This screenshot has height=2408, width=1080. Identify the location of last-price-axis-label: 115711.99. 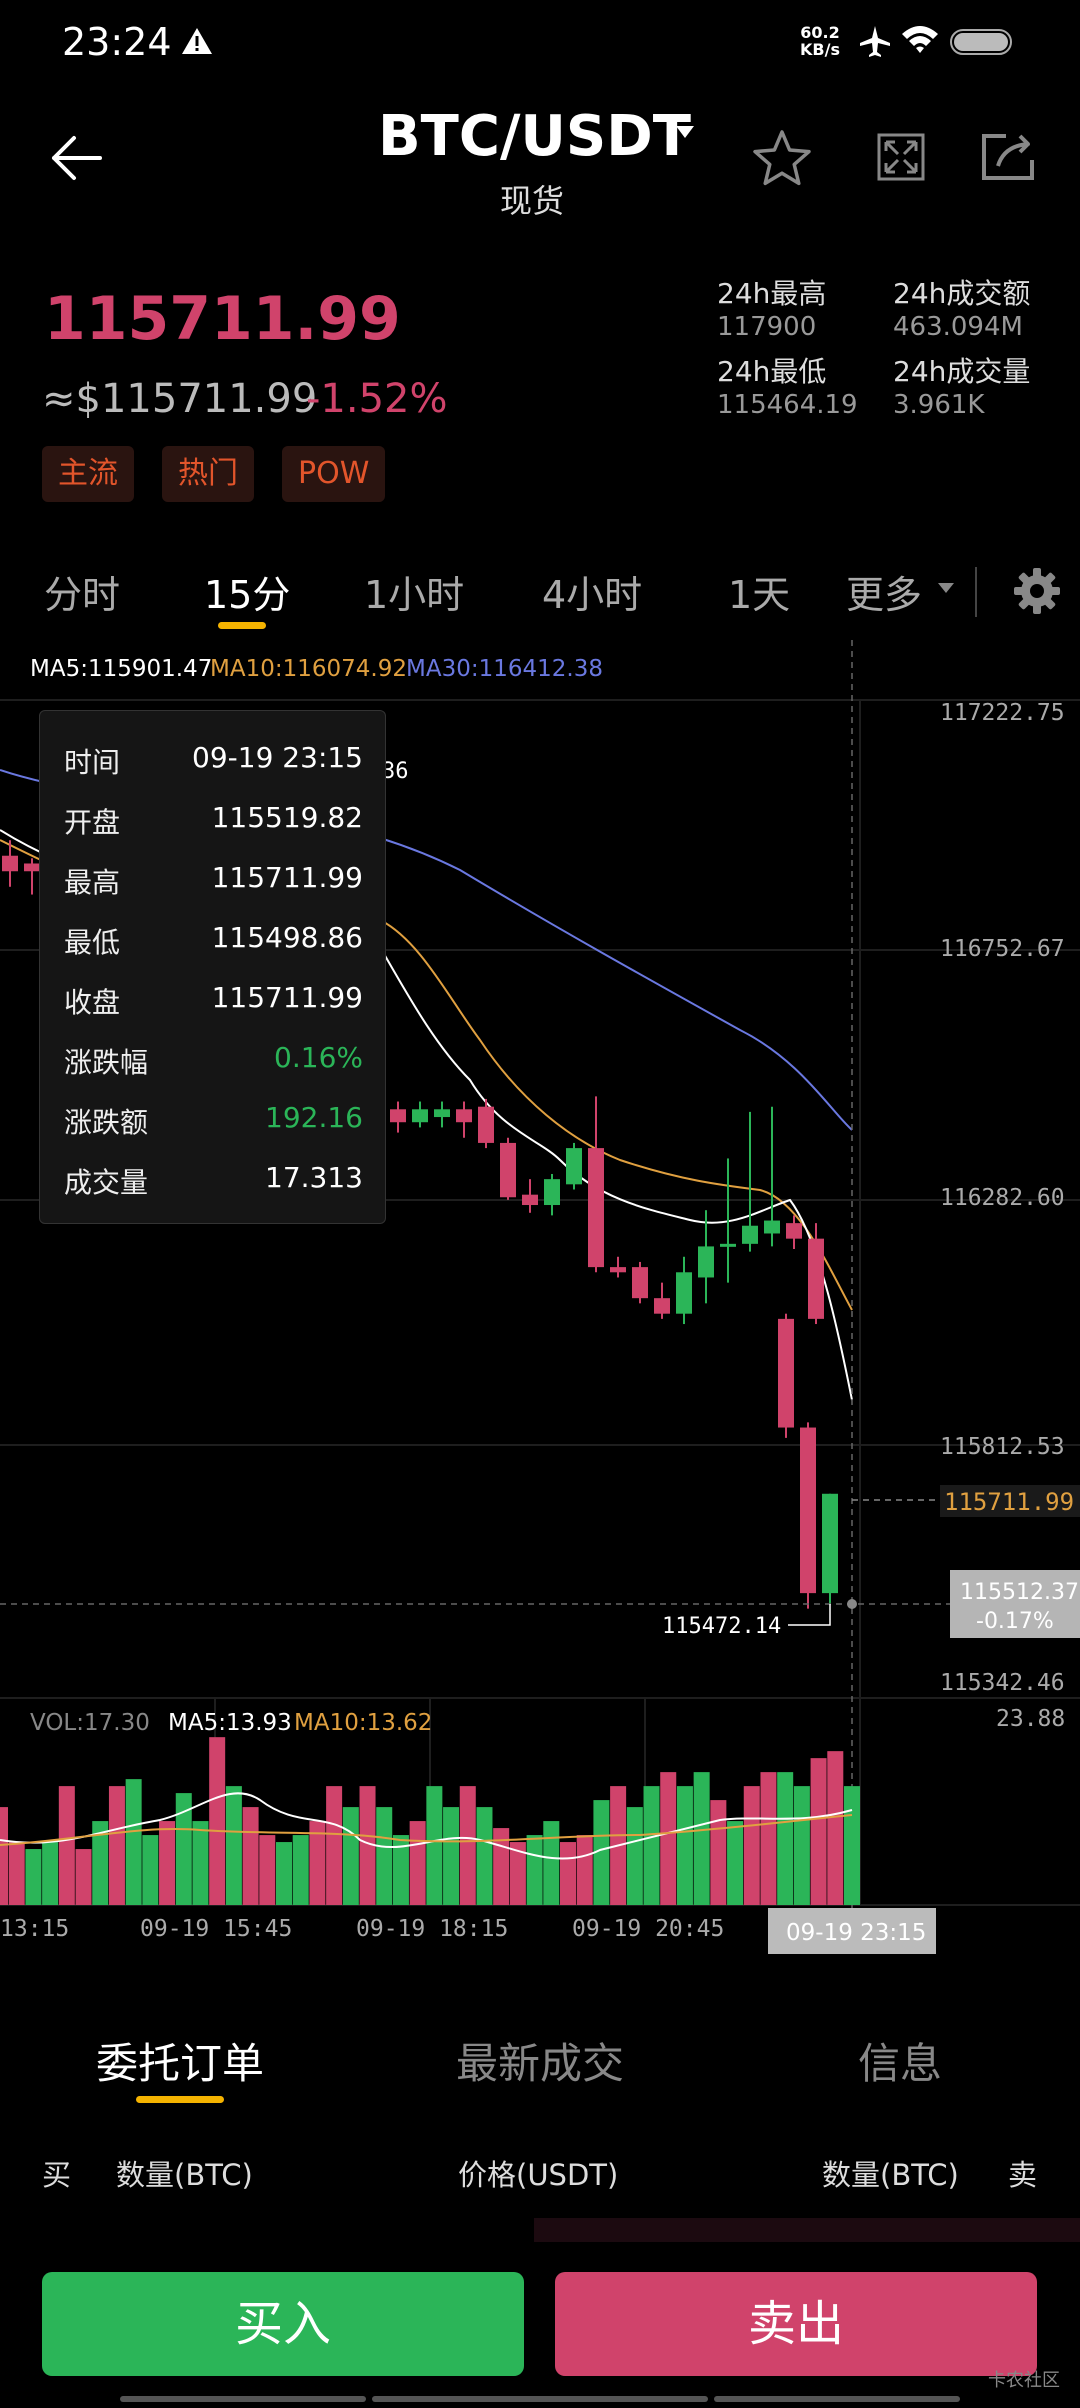
(1009, 1502).